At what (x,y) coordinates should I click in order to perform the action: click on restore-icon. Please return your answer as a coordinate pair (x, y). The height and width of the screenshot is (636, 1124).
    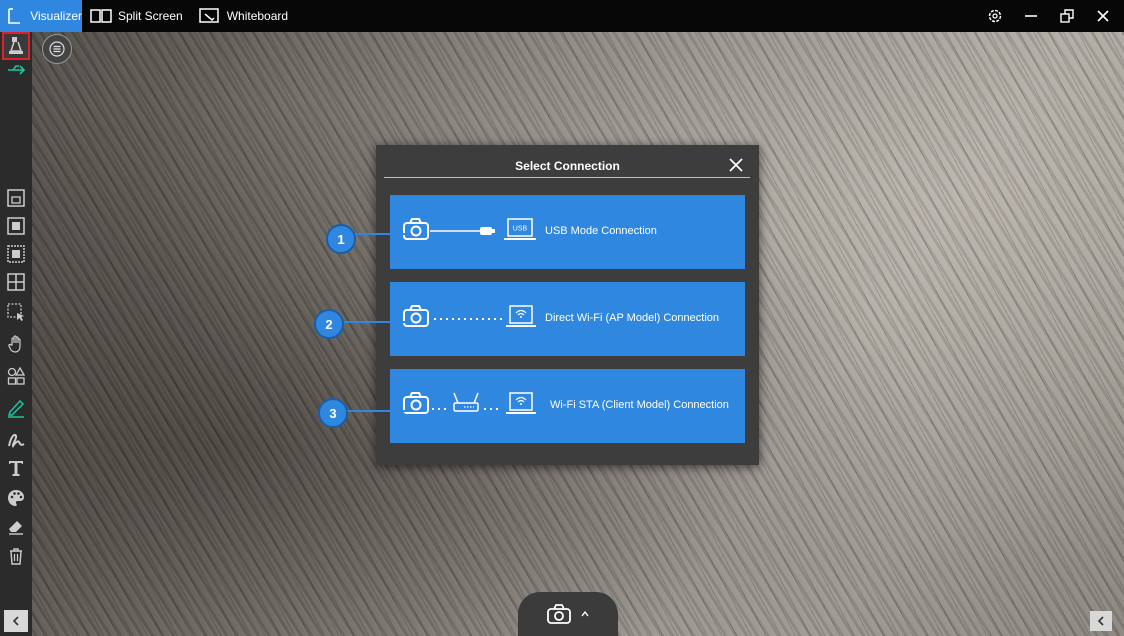
    Looking at the image, I should click on (1067, 16).